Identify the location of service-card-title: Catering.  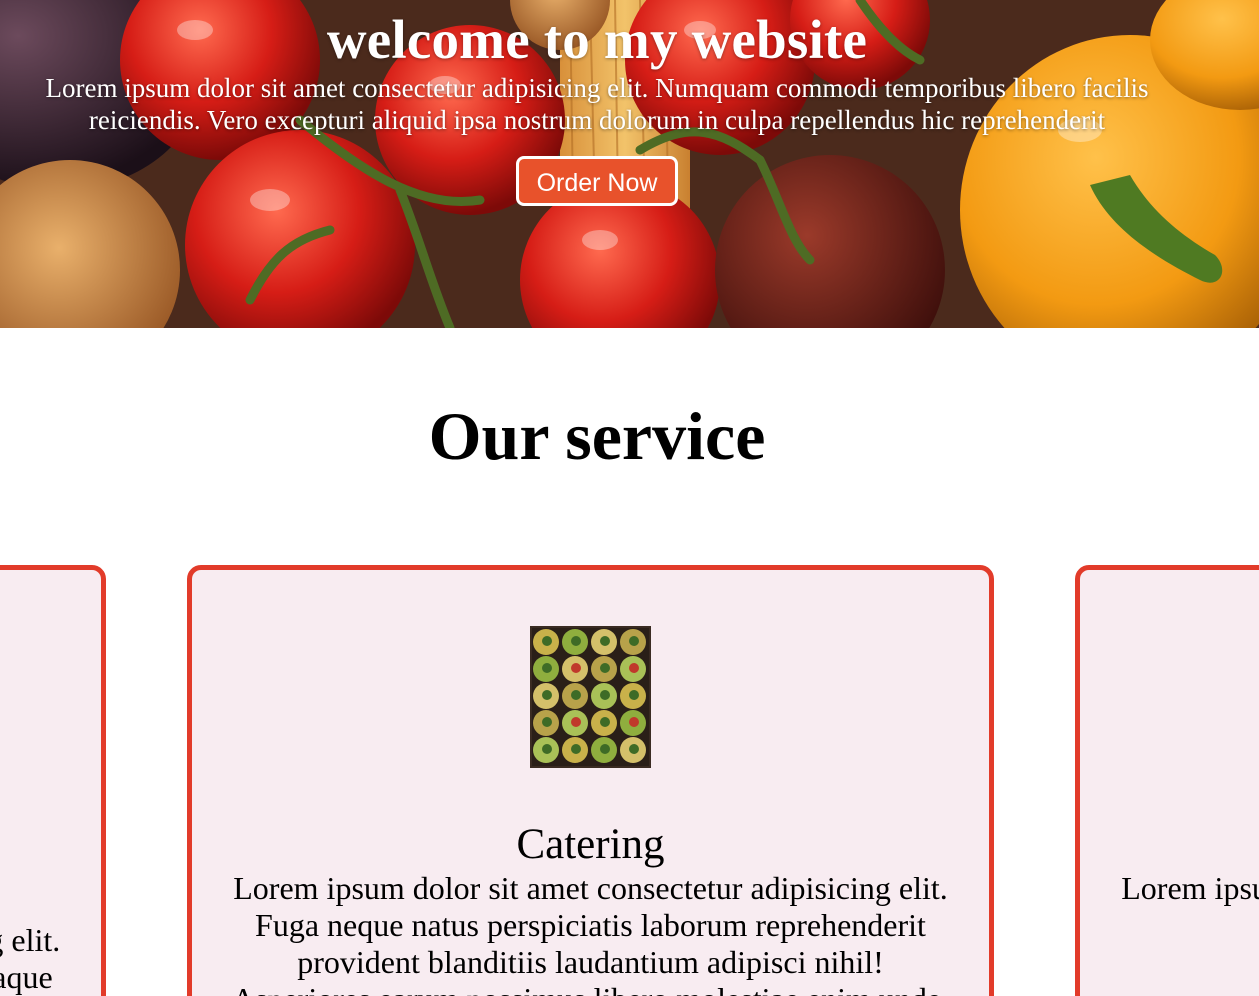
(590, 844).